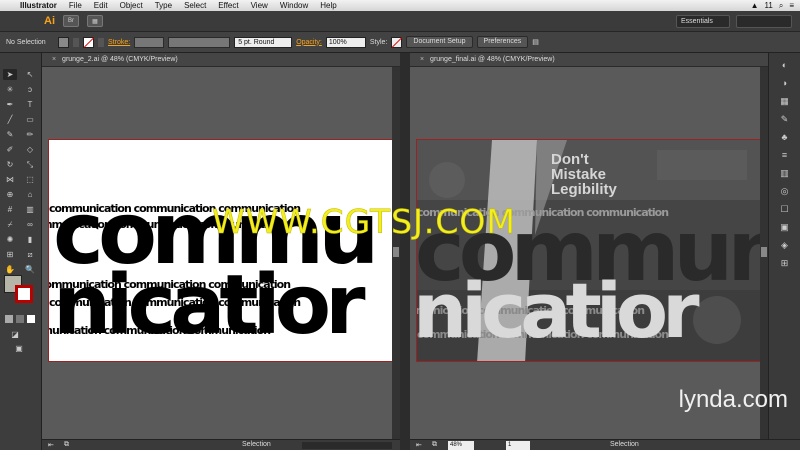 The height and width of the screenshot is (450, 800). What do you see at coordinates (785, 65) in the screenshot?
I see `color-panel-icon: ◐` at bounding box center [785, 65].